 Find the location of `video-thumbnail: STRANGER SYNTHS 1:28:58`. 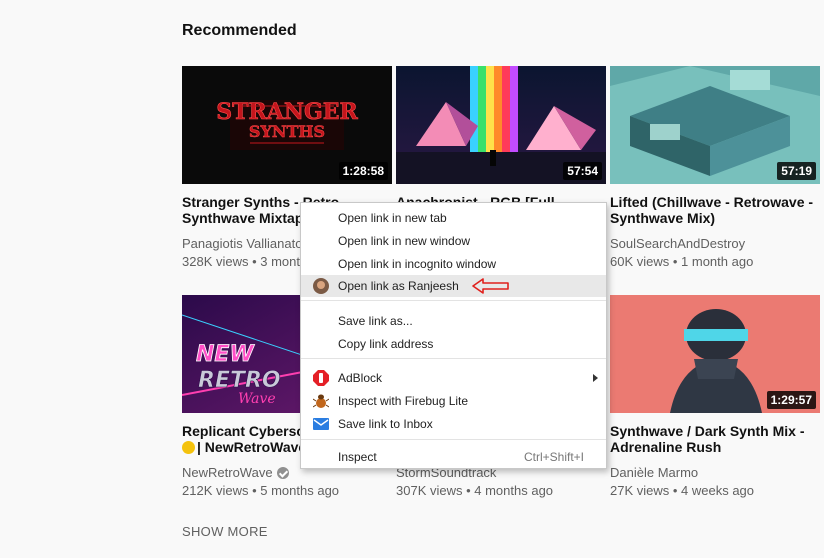

video-thumbnail: STRANGER SYNTHS 1:28:58 is located at coordinates (287, 125).